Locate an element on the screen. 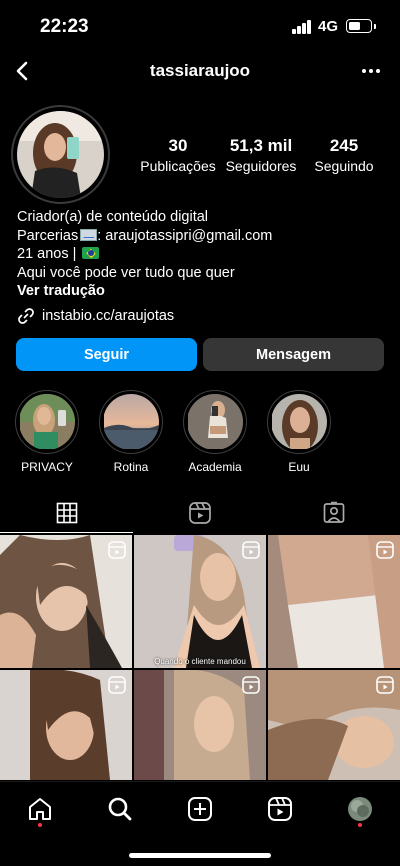 The width and height of the screenshot is (400, 866). bio-link: instabio.cc/araujotas is located at coordinates (95, 316).